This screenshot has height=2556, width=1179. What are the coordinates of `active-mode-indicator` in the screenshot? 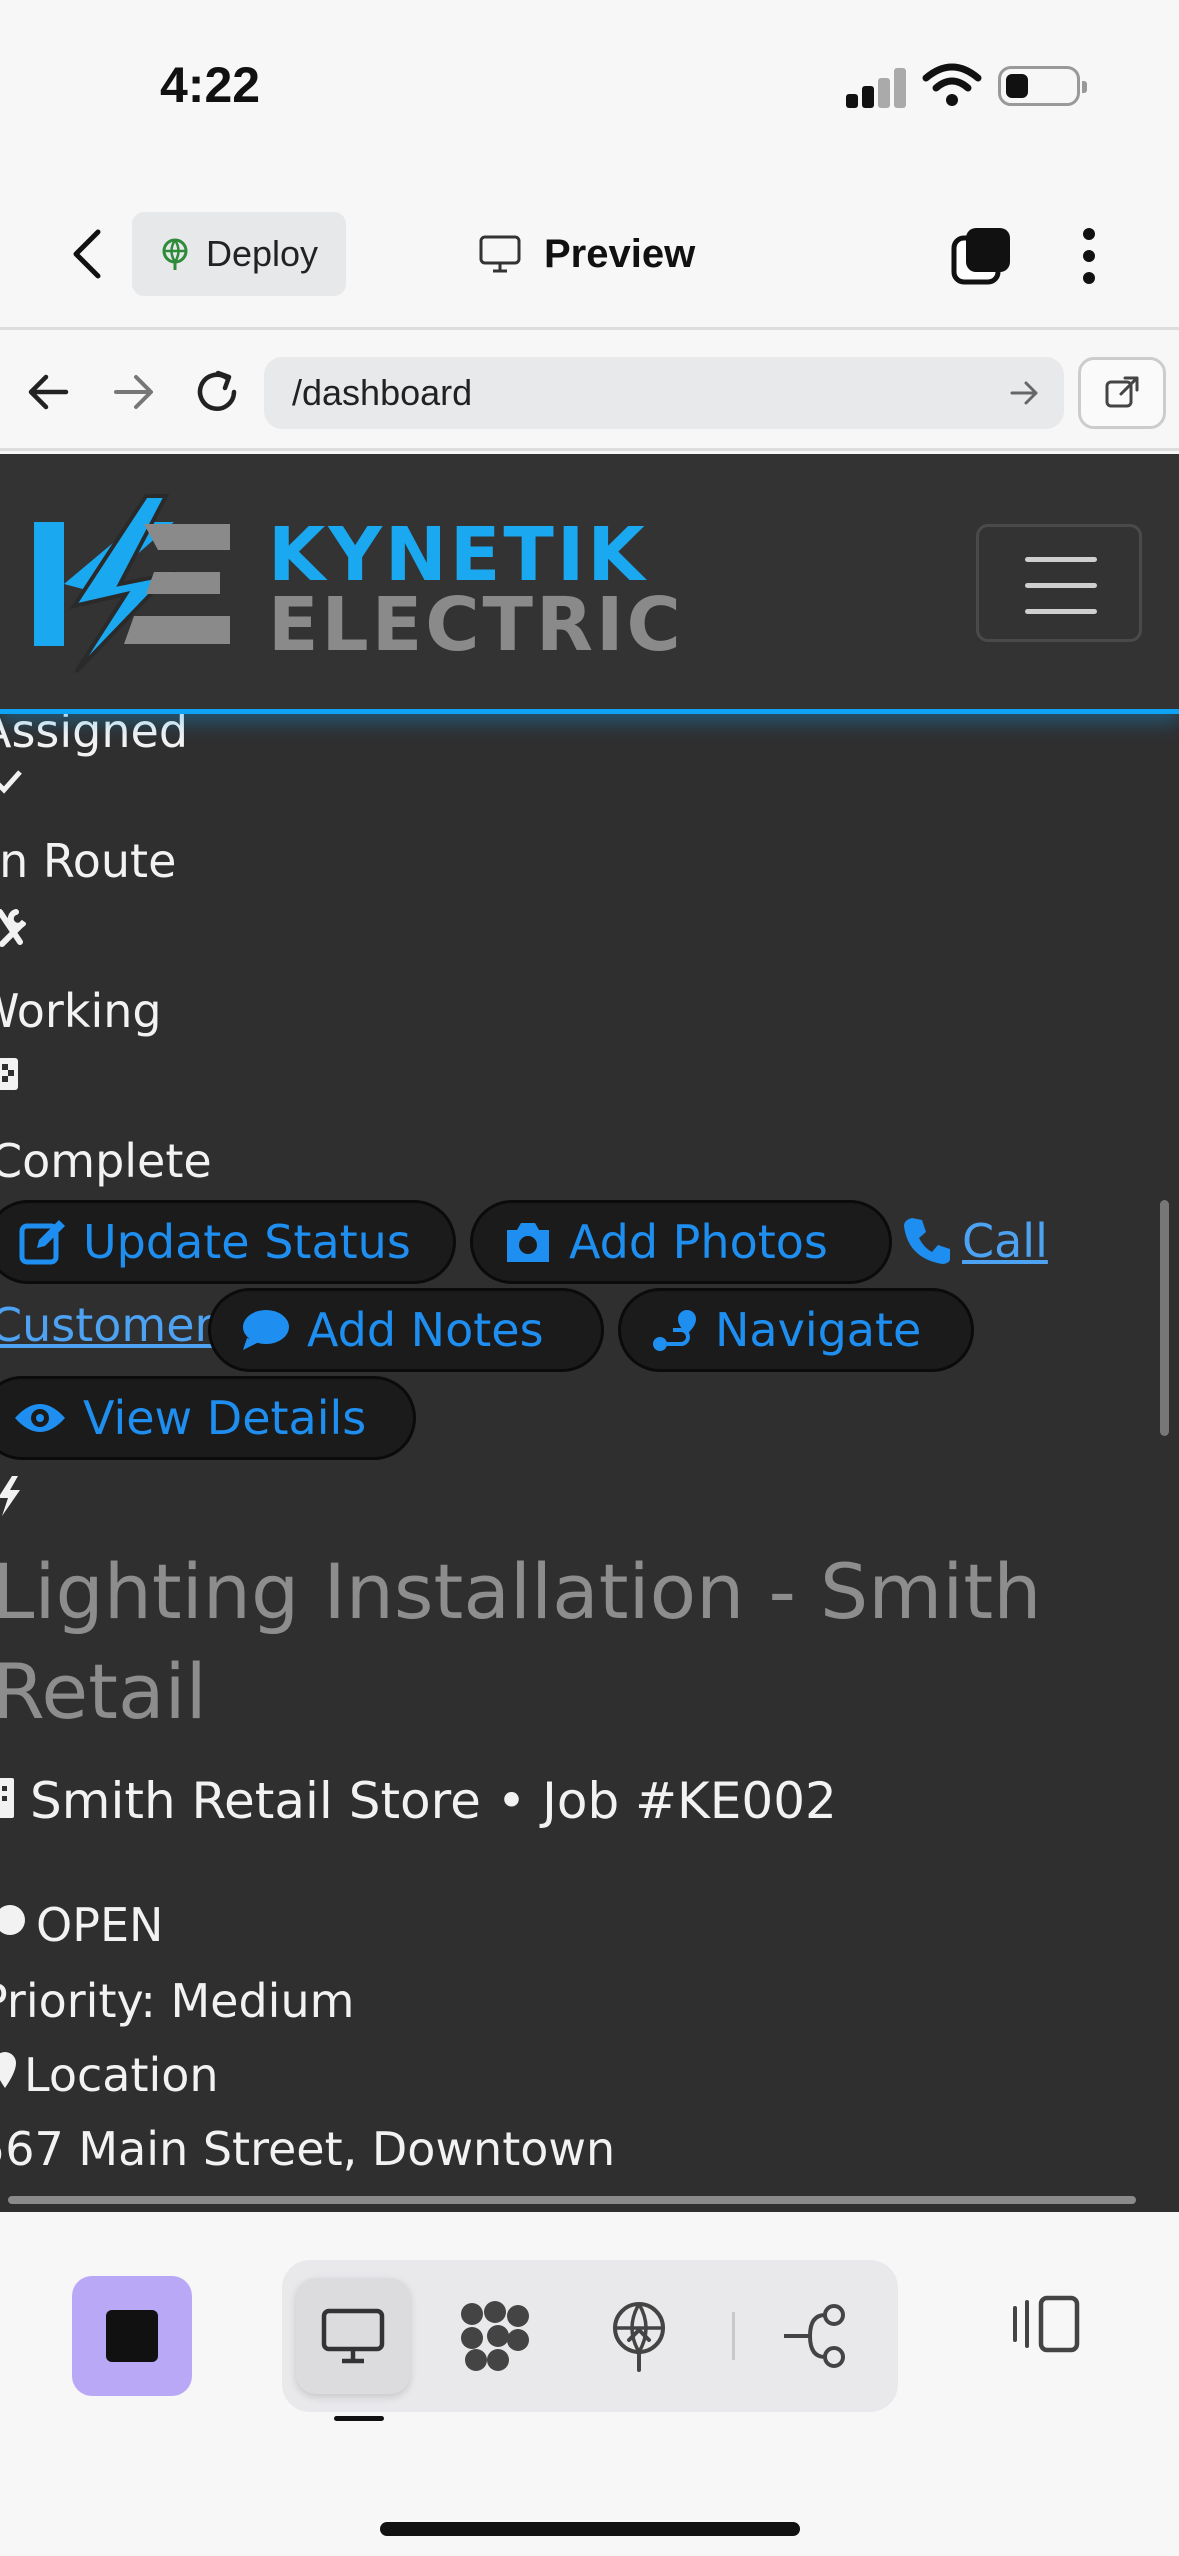 It's located at (359, 2418).